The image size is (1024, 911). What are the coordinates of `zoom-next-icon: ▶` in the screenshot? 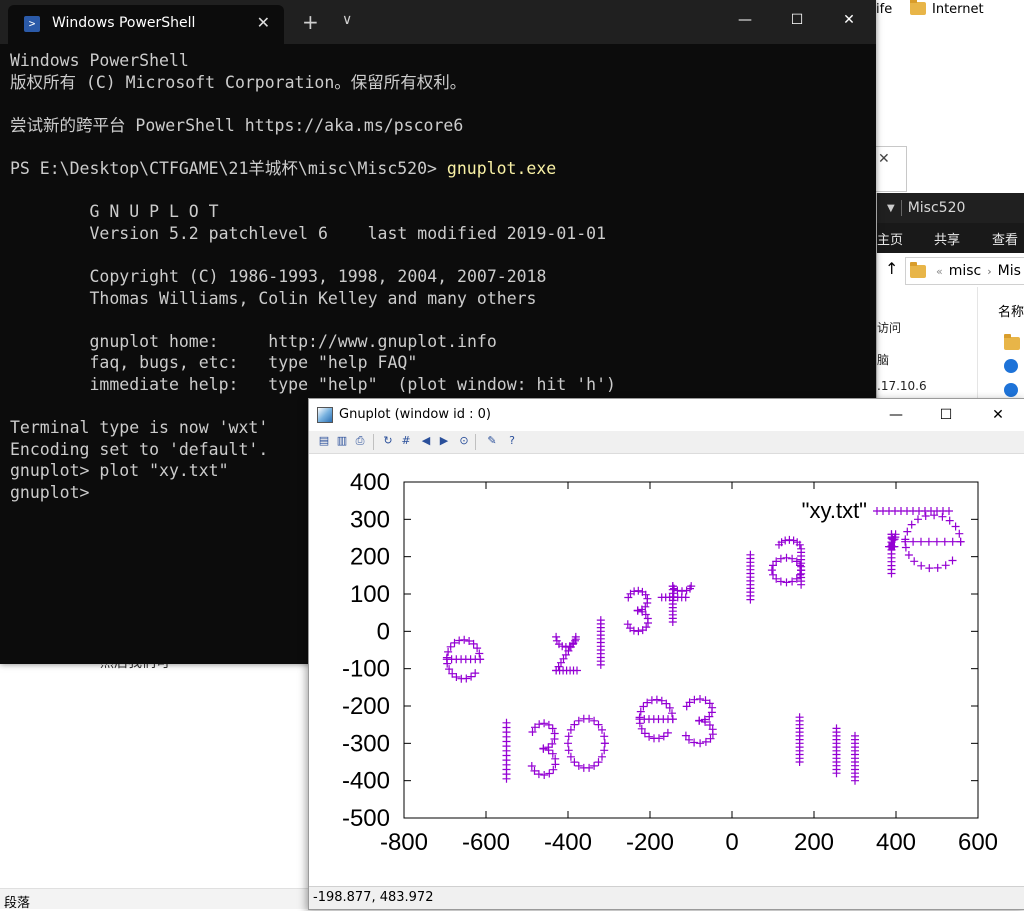 It's located at (444, 441).